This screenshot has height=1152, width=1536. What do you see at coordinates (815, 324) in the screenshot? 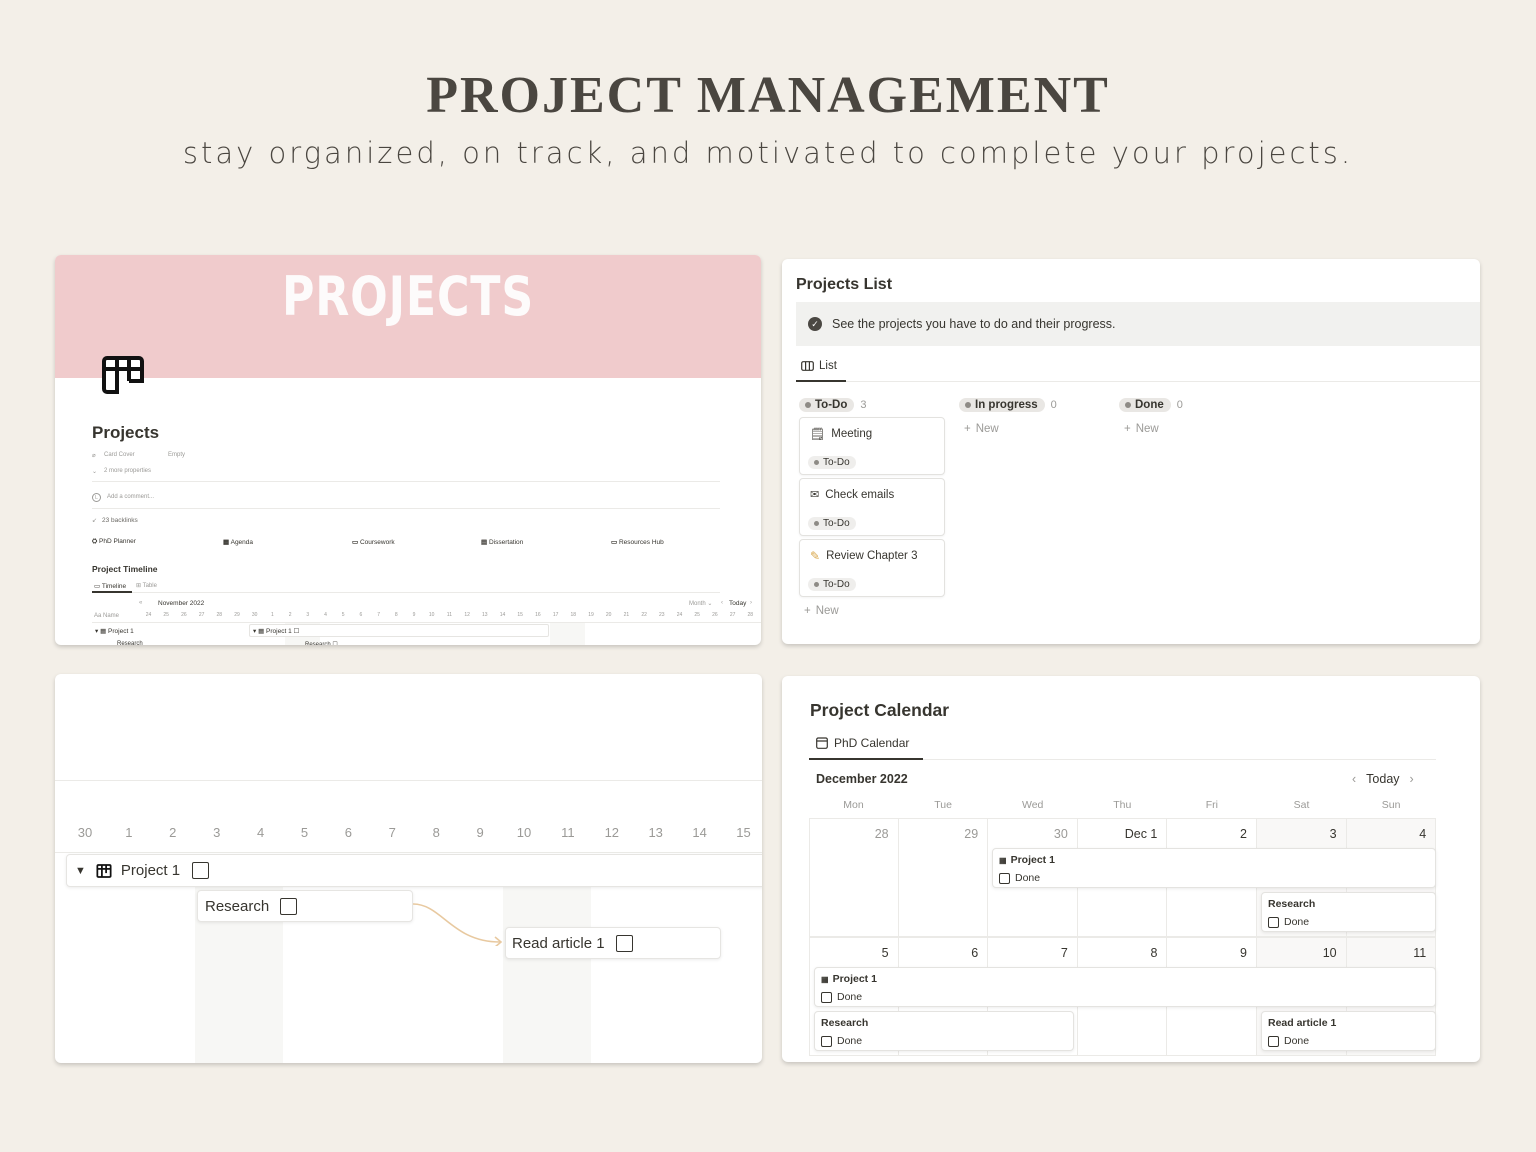
I see `check-circle-icon: ✓` at bounding box center [815, 324].